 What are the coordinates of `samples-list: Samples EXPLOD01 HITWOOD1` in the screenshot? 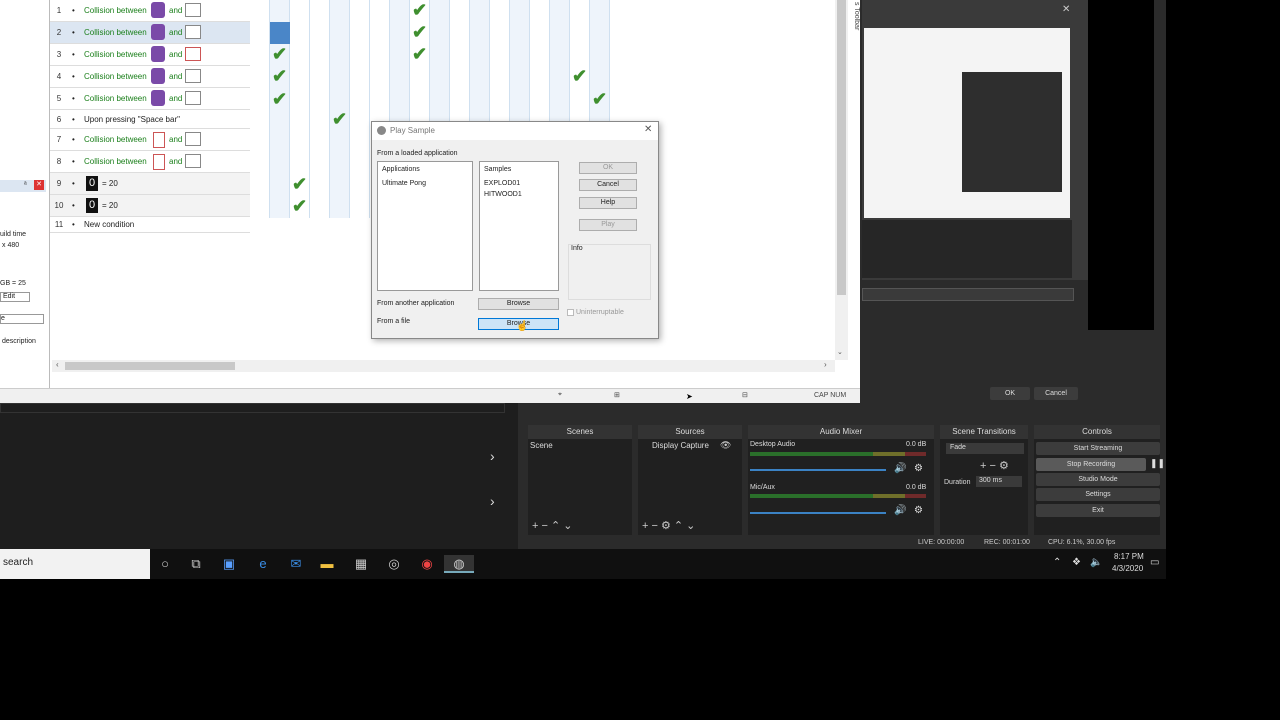 It's located at (519, 226).